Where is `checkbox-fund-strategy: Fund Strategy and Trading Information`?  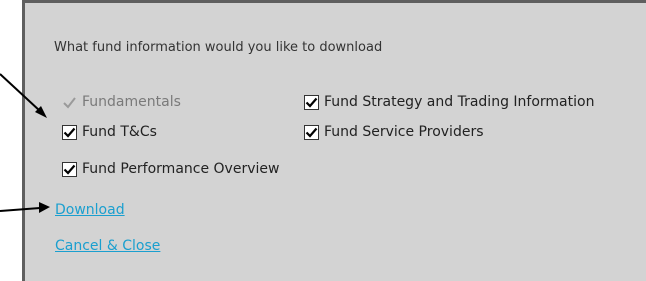
checkbox-fund-strategy: Fund Strategy and Trading Information is located at coordinates (449, 102).